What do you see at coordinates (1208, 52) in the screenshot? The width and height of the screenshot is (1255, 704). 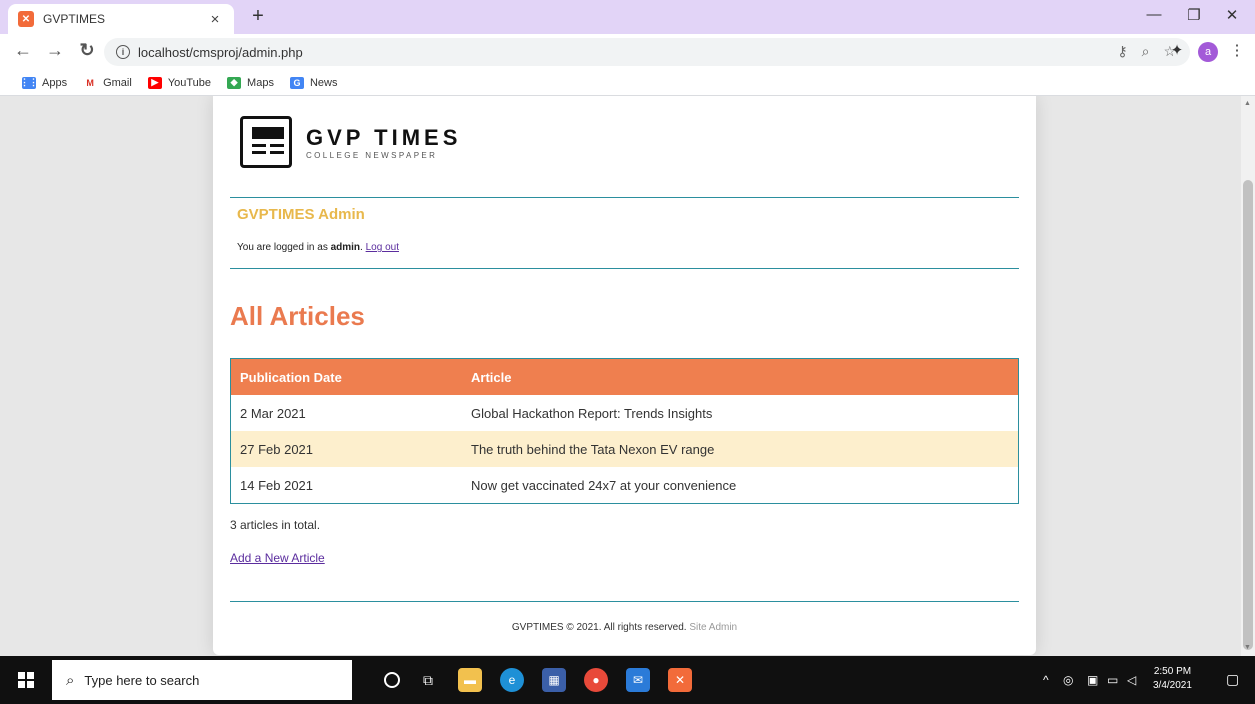 I see `profile-avatar: a` at bounding box center [1208, 52].